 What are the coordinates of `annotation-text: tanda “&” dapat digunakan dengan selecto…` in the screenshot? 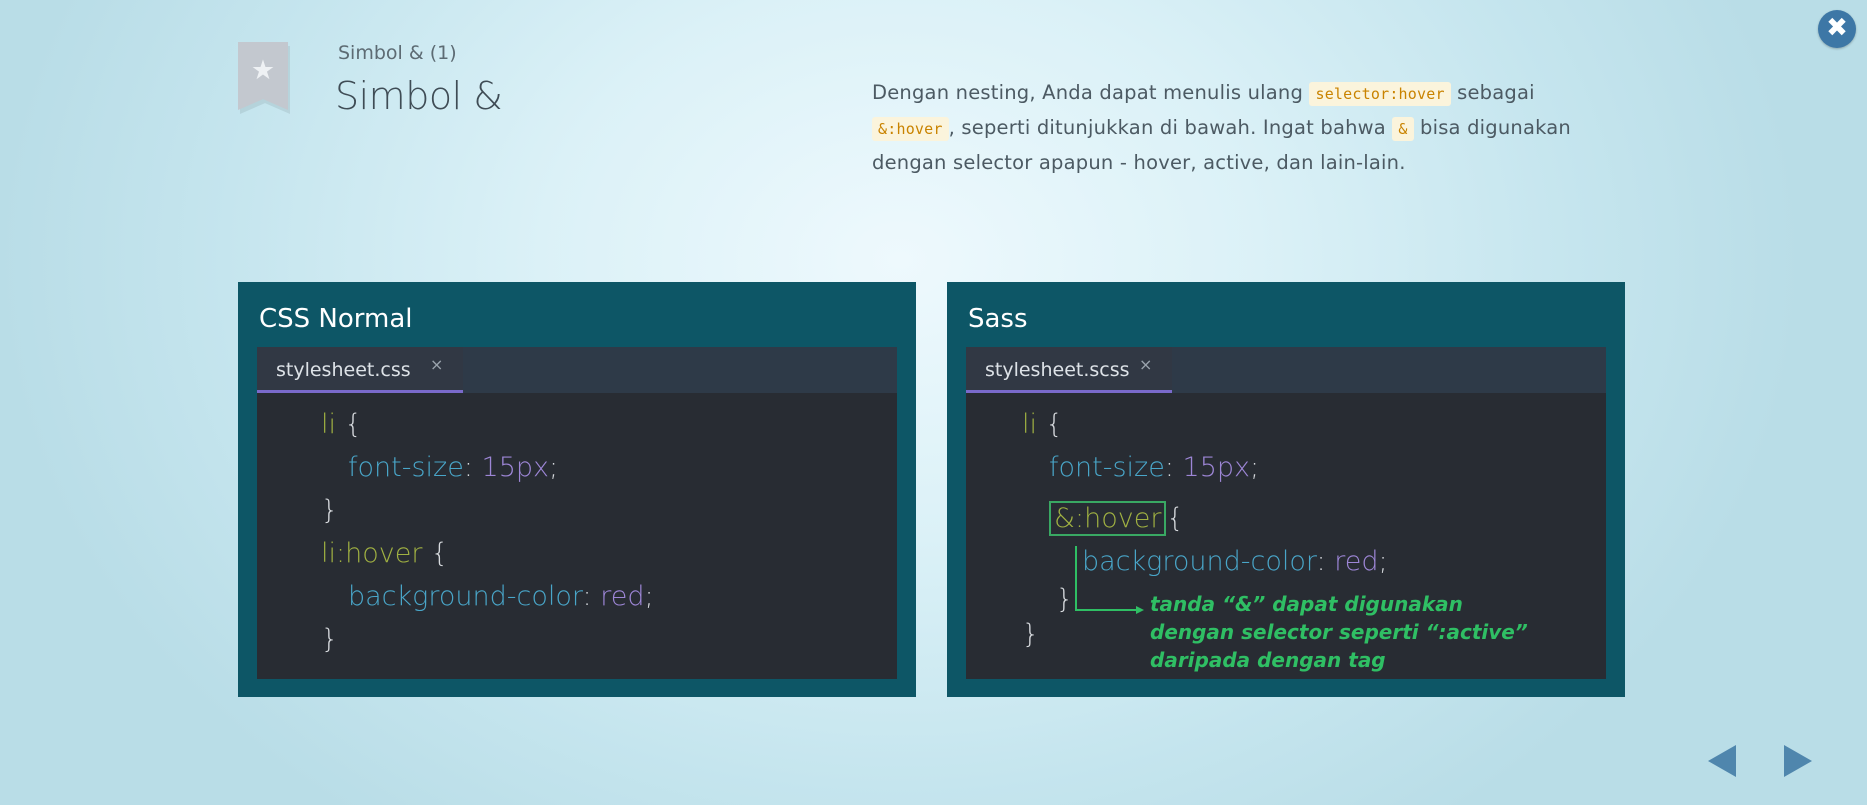 It's located at (1339, 632).